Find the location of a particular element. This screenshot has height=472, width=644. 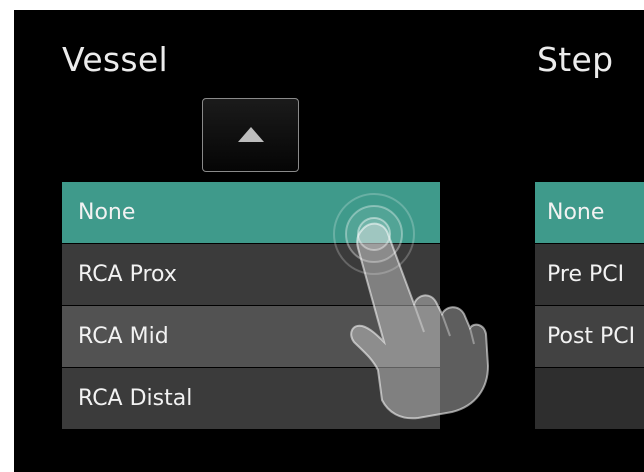

vessel-item-rca-distal: RCA Distal is located at coordinates (251, 398).